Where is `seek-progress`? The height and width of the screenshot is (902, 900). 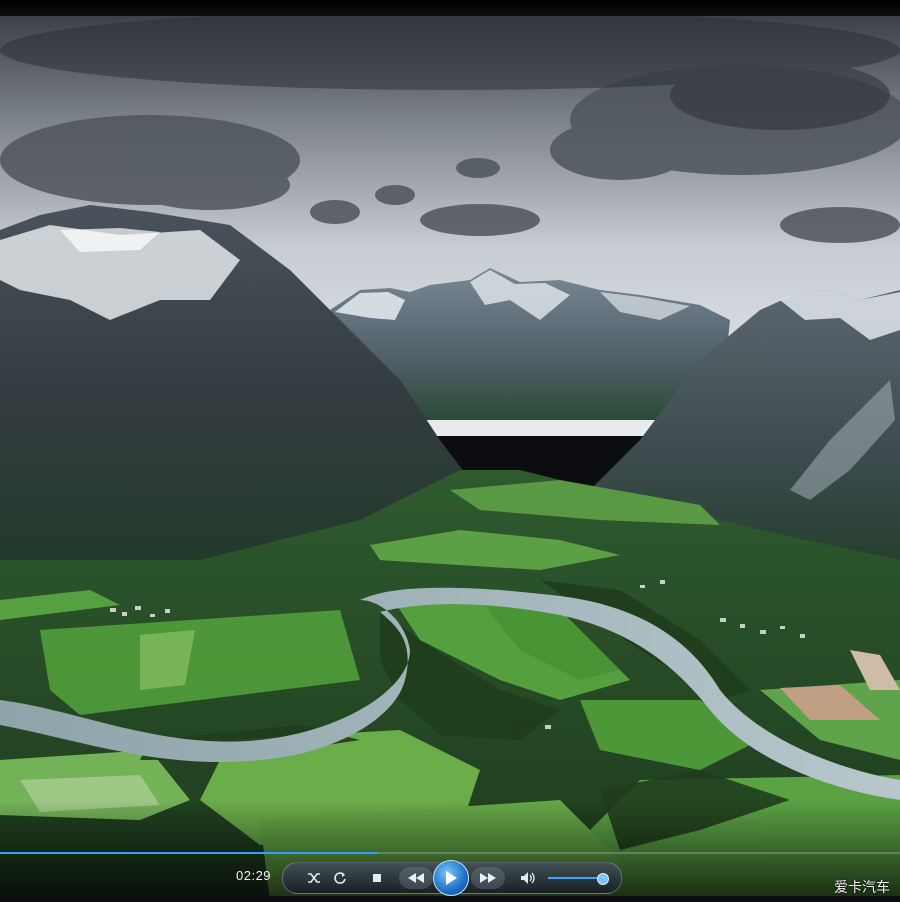
seek-progress is located at coordinates (189, 853).